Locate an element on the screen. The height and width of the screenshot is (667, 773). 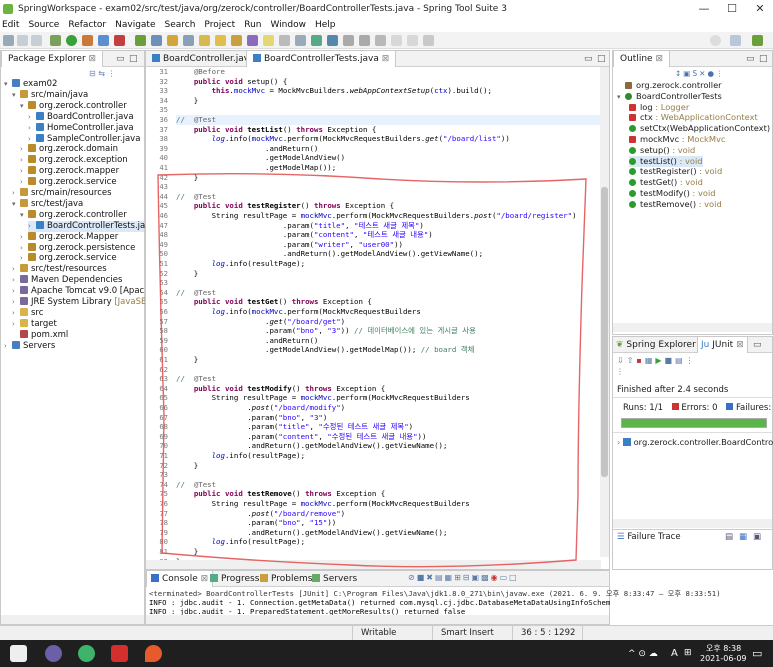
editor-scroll-thumb is located at coordinates (604, 332).